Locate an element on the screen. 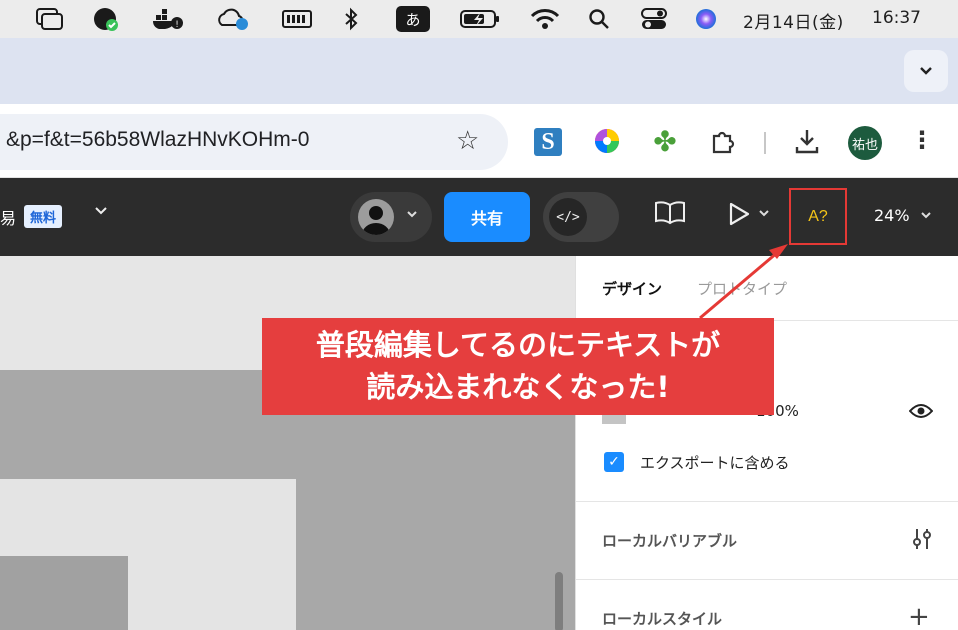 The width and height of the screenshot is (958, 630). profile-avatar: 祐也 is located at coordinates (865, 143).